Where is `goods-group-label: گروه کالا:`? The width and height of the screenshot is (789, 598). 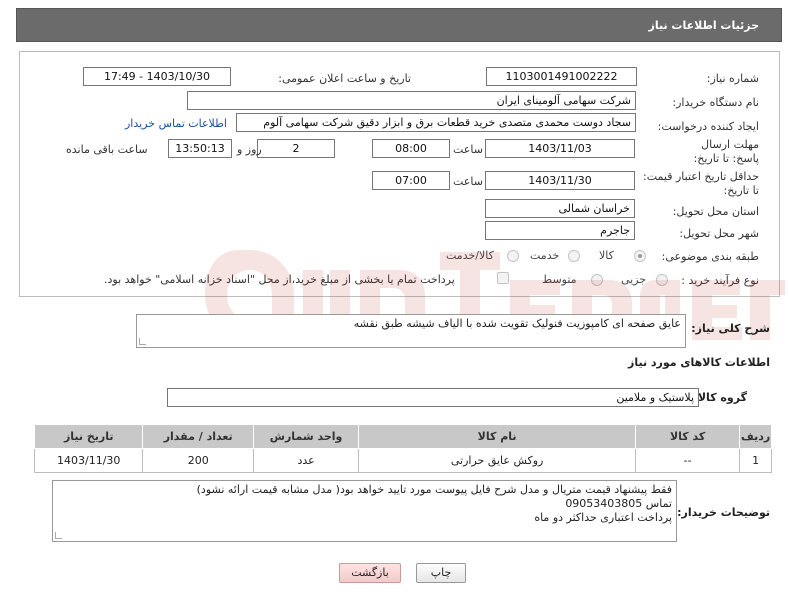 goods-group-label: گروه کالا: is located at coordinates (720, 397).